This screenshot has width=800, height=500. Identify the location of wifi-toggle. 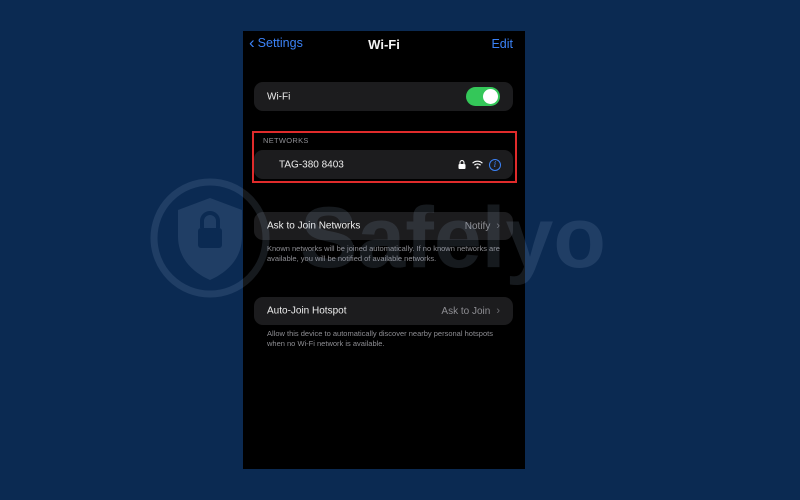
(483, 96).